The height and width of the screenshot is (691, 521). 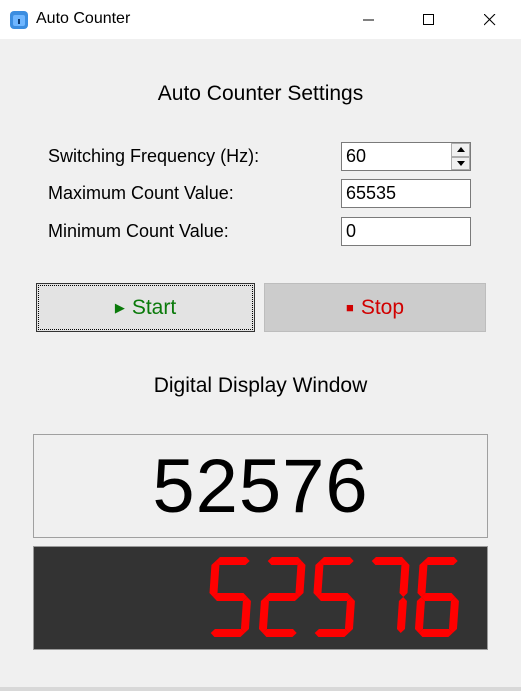 What do you see at coordinates (260, 689) in the screenshot?
I see `window-bottom-edge` at bounding box center [260, 689].